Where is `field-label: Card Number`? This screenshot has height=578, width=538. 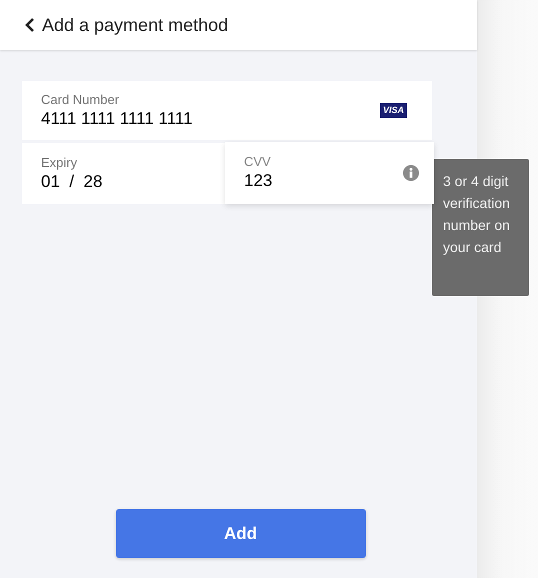 field-label: Card Number is located at coordinates (80, 100).